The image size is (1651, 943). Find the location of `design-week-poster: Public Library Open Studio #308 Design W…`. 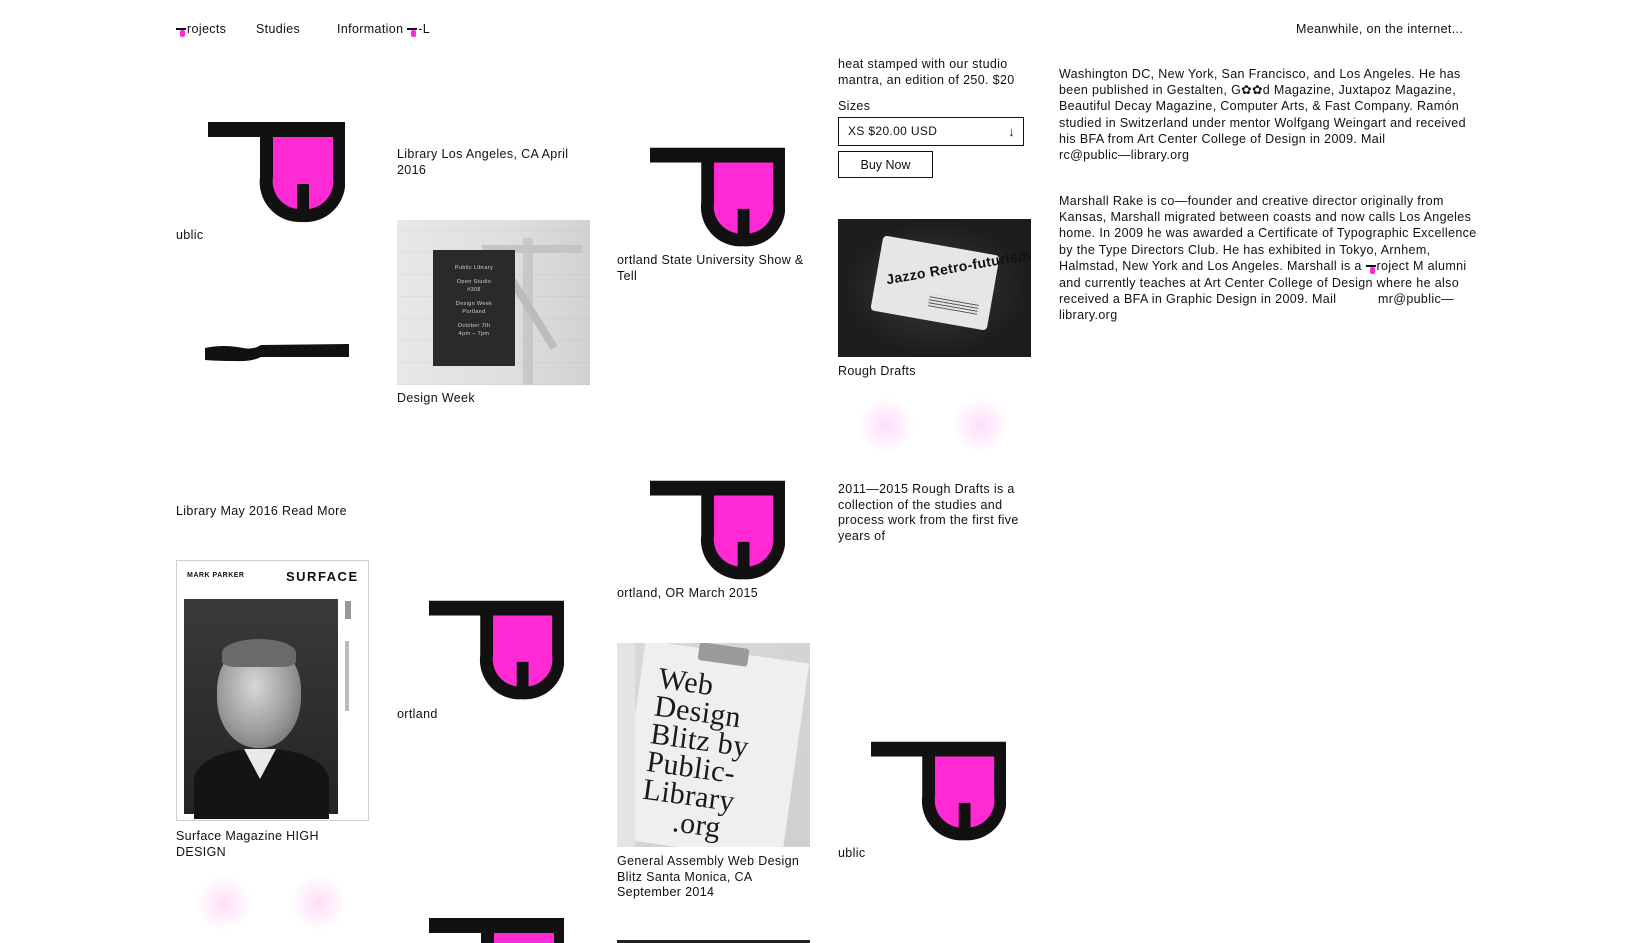

design-week-poster: Public Library Open Studio #308 Design W… is located at coordinates (474, 308).